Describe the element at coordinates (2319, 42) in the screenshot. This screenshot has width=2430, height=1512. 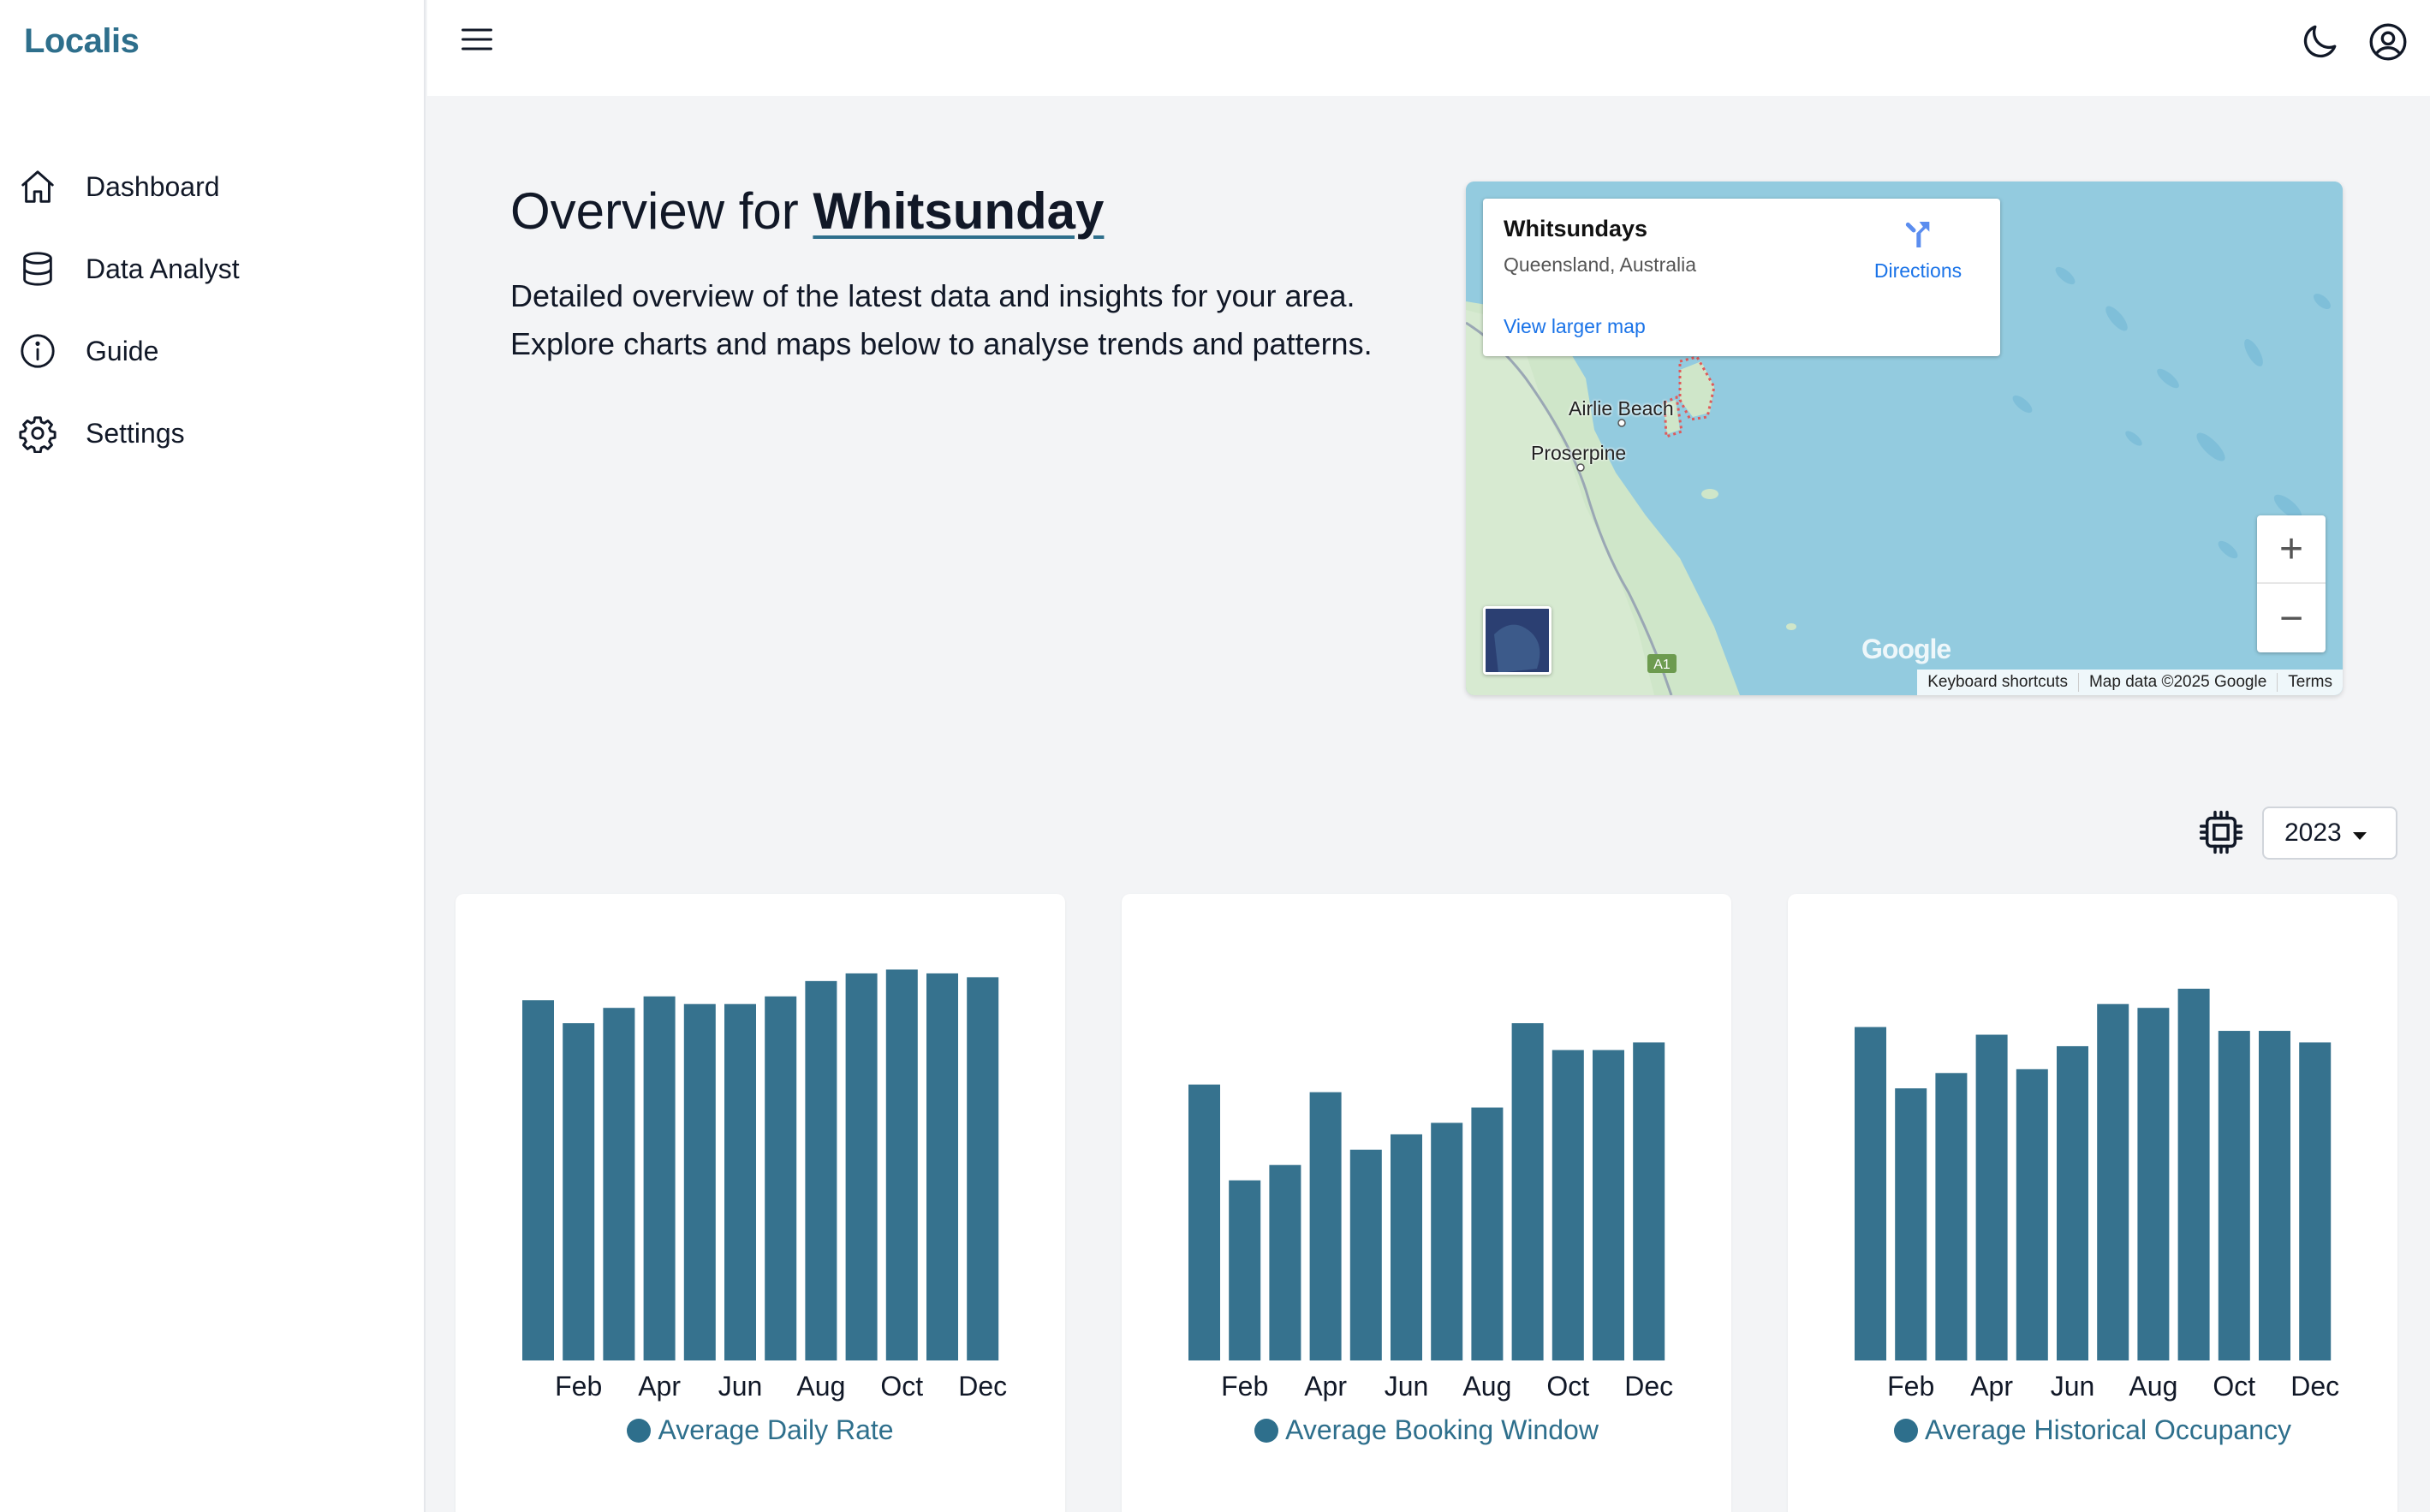
I see `moon-icon` at that location.